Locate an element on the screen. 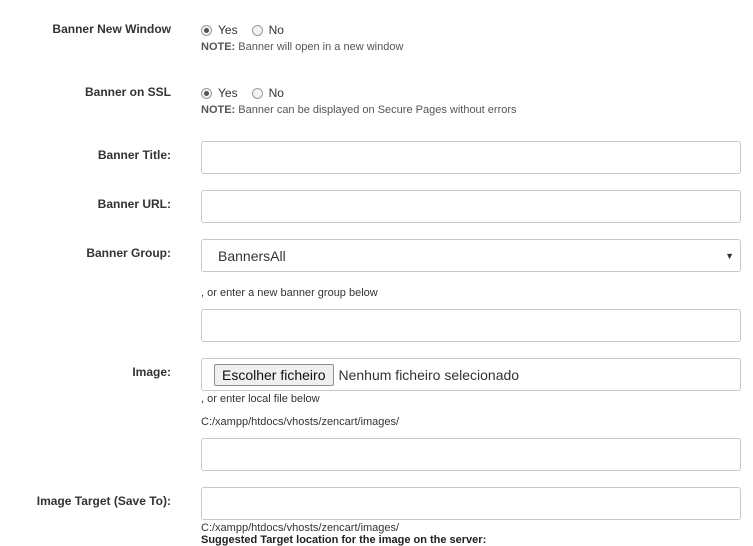 The width and height of the screenshot is (753, 546). title-input is located at coordinates (471, 157).